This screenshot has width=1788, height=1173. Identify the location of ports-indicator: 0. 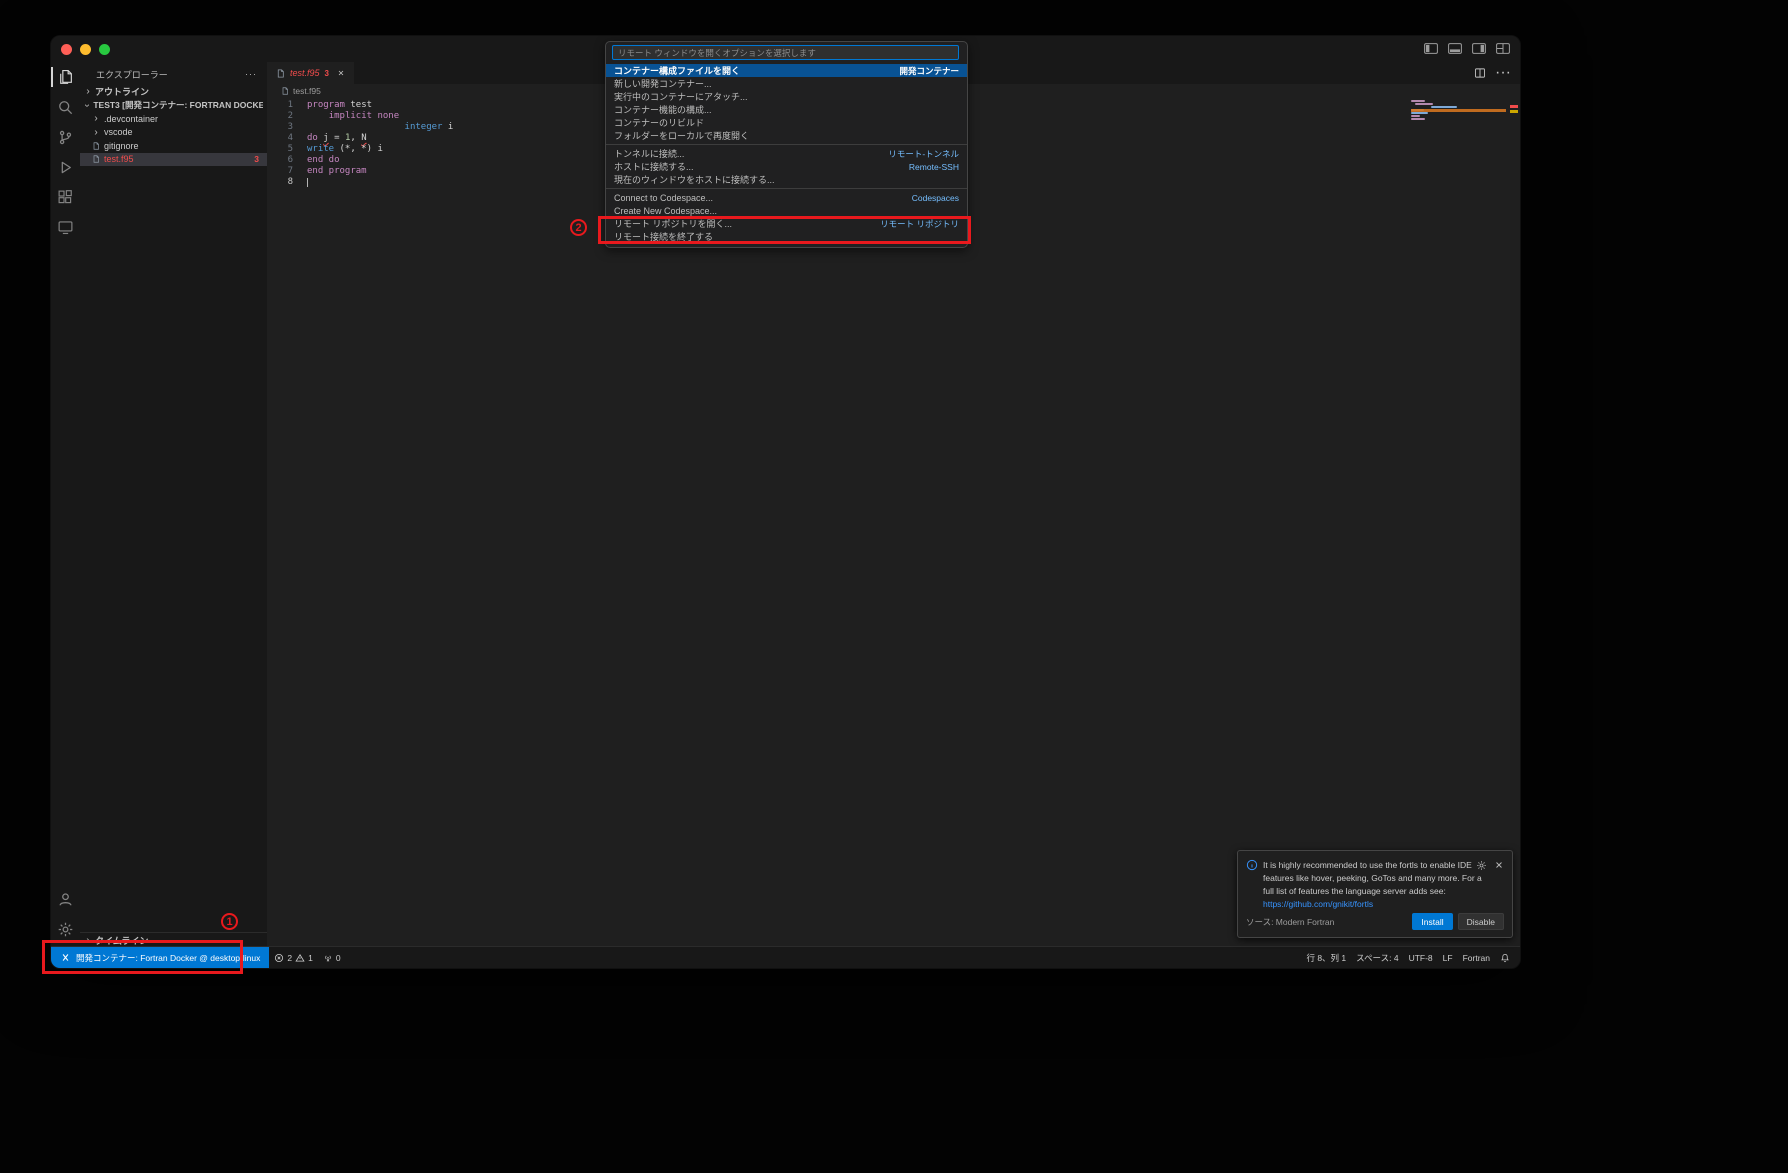
(332, 958).